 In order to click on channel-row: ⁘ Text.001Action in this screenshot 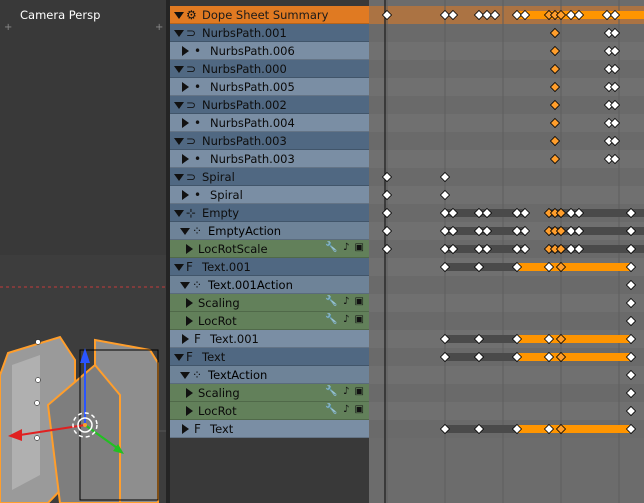, I will do `click(269, 285)`.